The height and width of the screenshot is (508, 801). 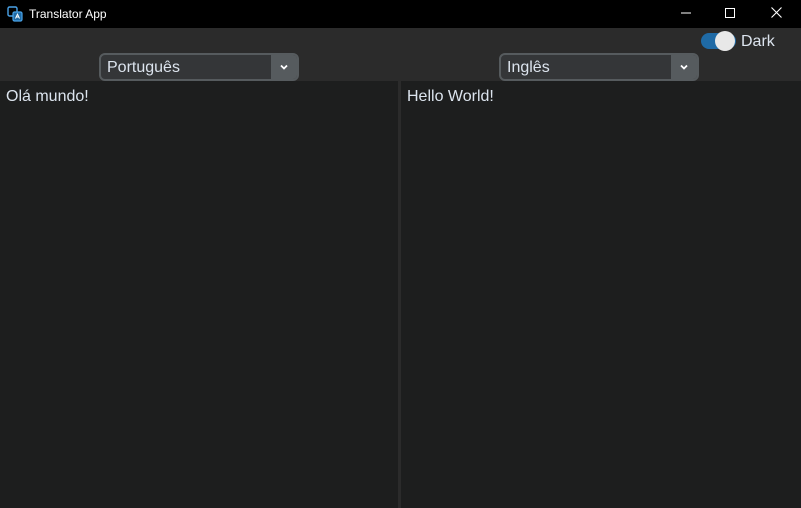 I want to click on source-text: Olá mundo!, so click(x=47, y=97).